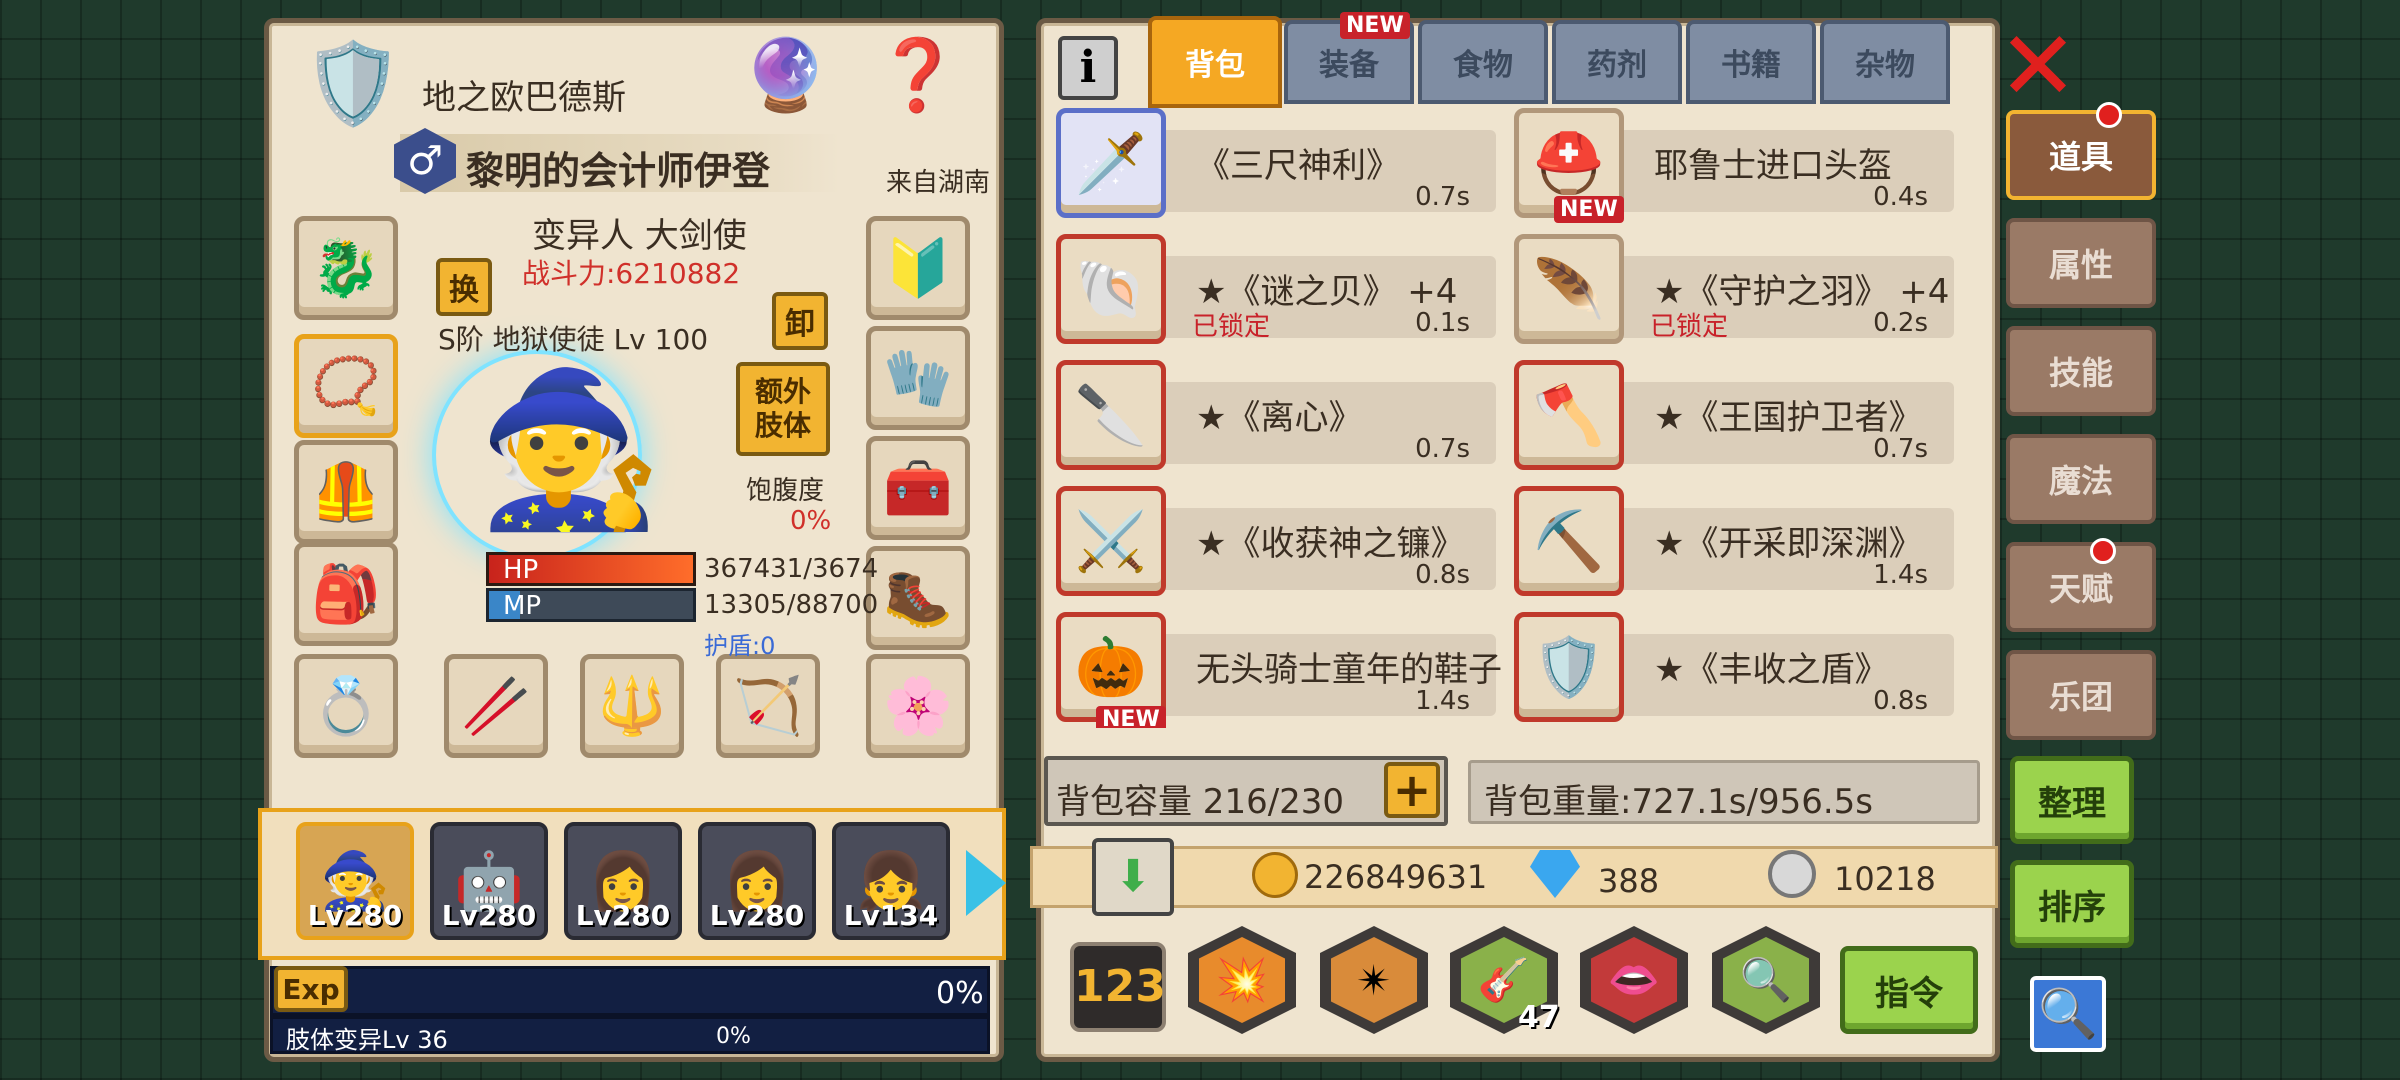  Describe the element at coordinates (2081, 155) in the screenshot. I see `side-tab: 道具` at that location.